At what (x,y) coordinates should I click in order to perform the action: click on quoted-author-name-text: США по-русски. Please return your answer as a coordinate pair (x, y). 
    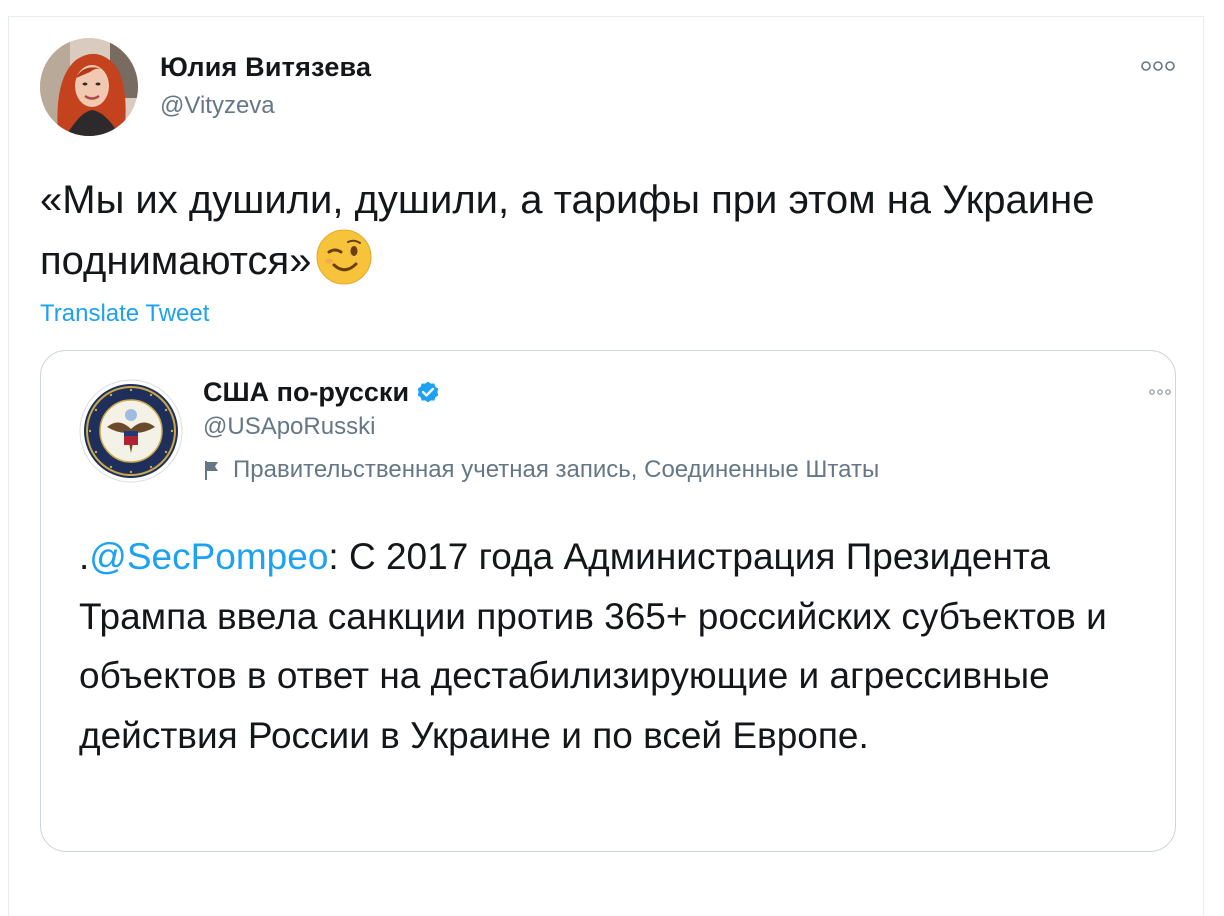
    Looking at the image, I should click on (306, 392).